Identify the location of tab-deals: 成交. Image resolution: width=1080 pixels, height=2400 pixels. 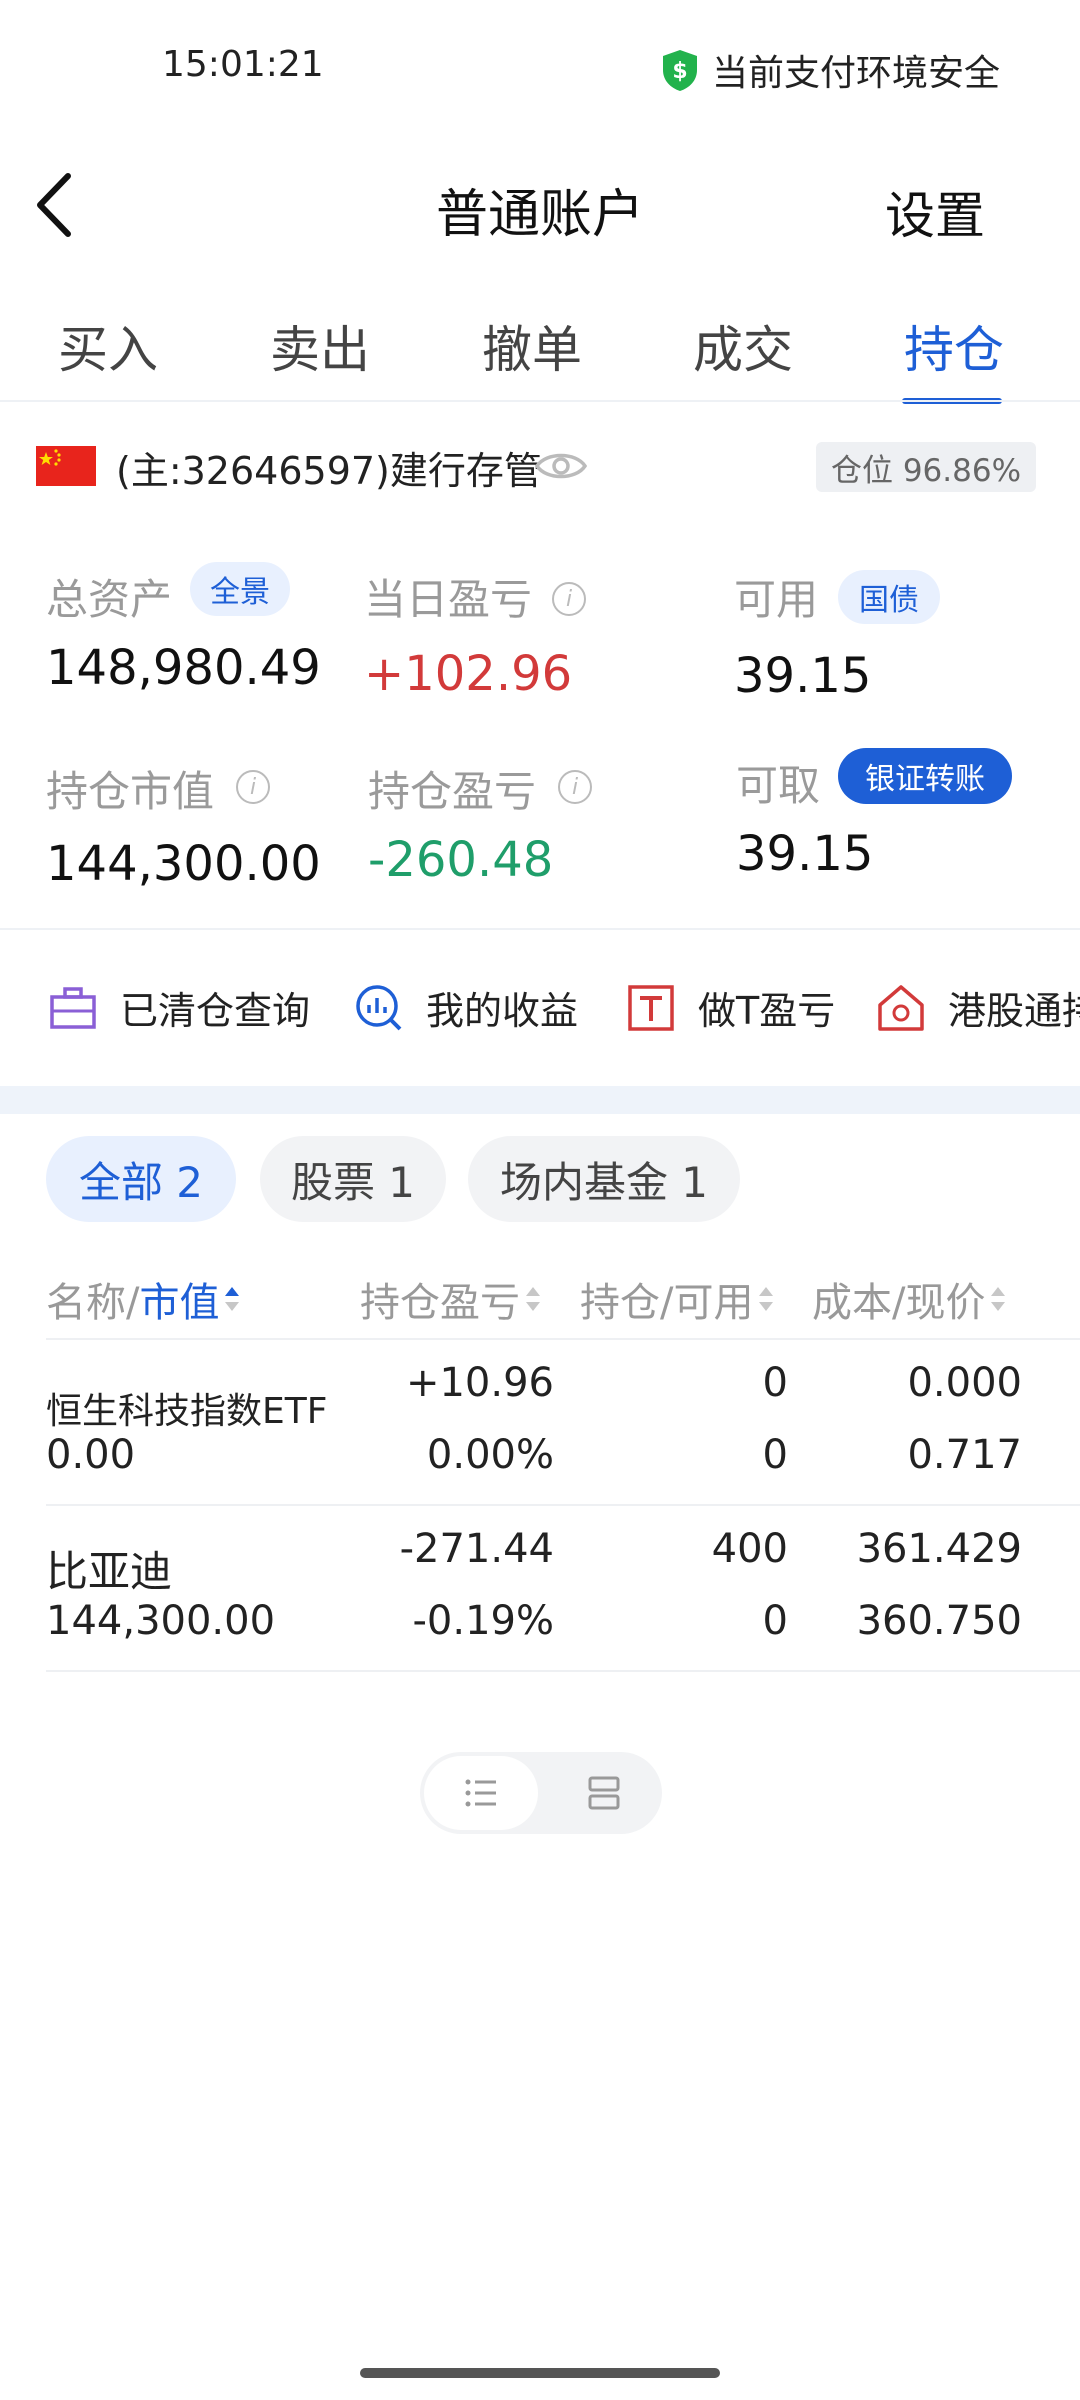
(743, 346).